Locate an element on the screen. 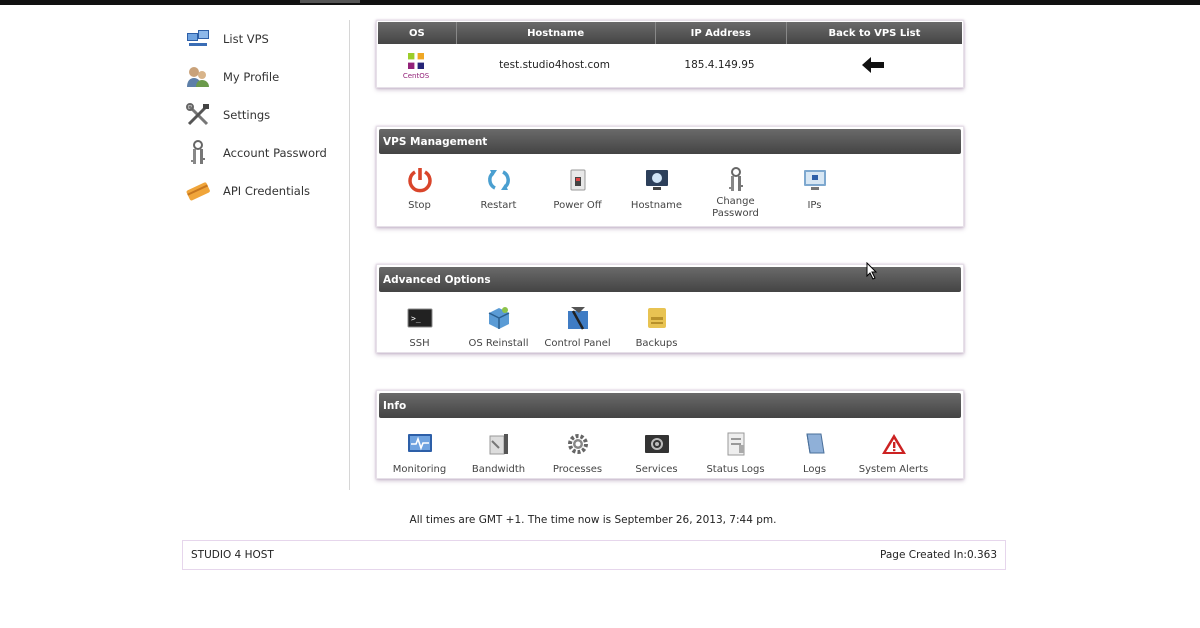  change-password-button: Change Password is located at coordinates (735, 193).